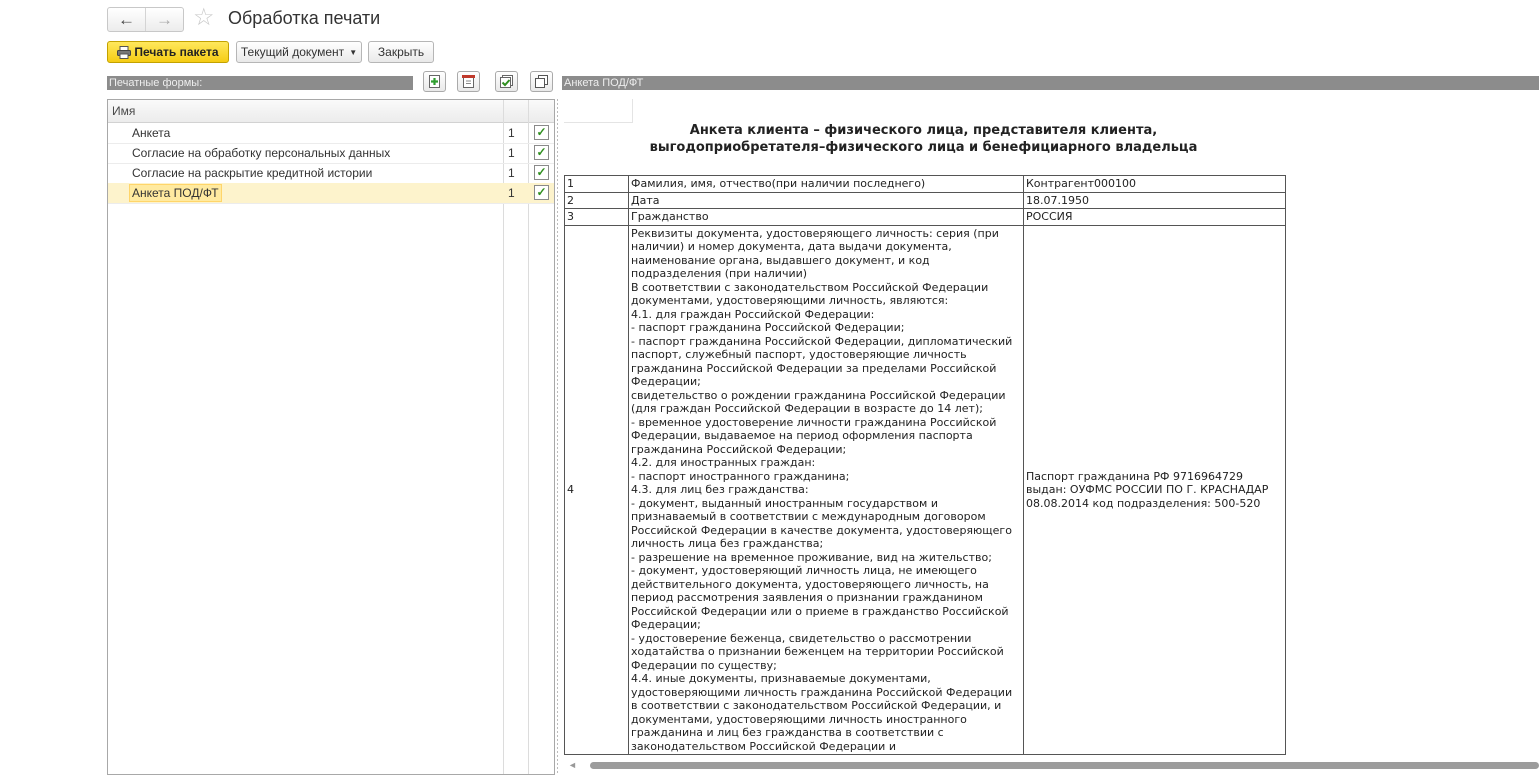 The width and height of the screenshot is (1539, 780). What do you see at coordinates (596, 184) in the screenshot?
I see `row-number: 1` at bounding box center [596, 184].